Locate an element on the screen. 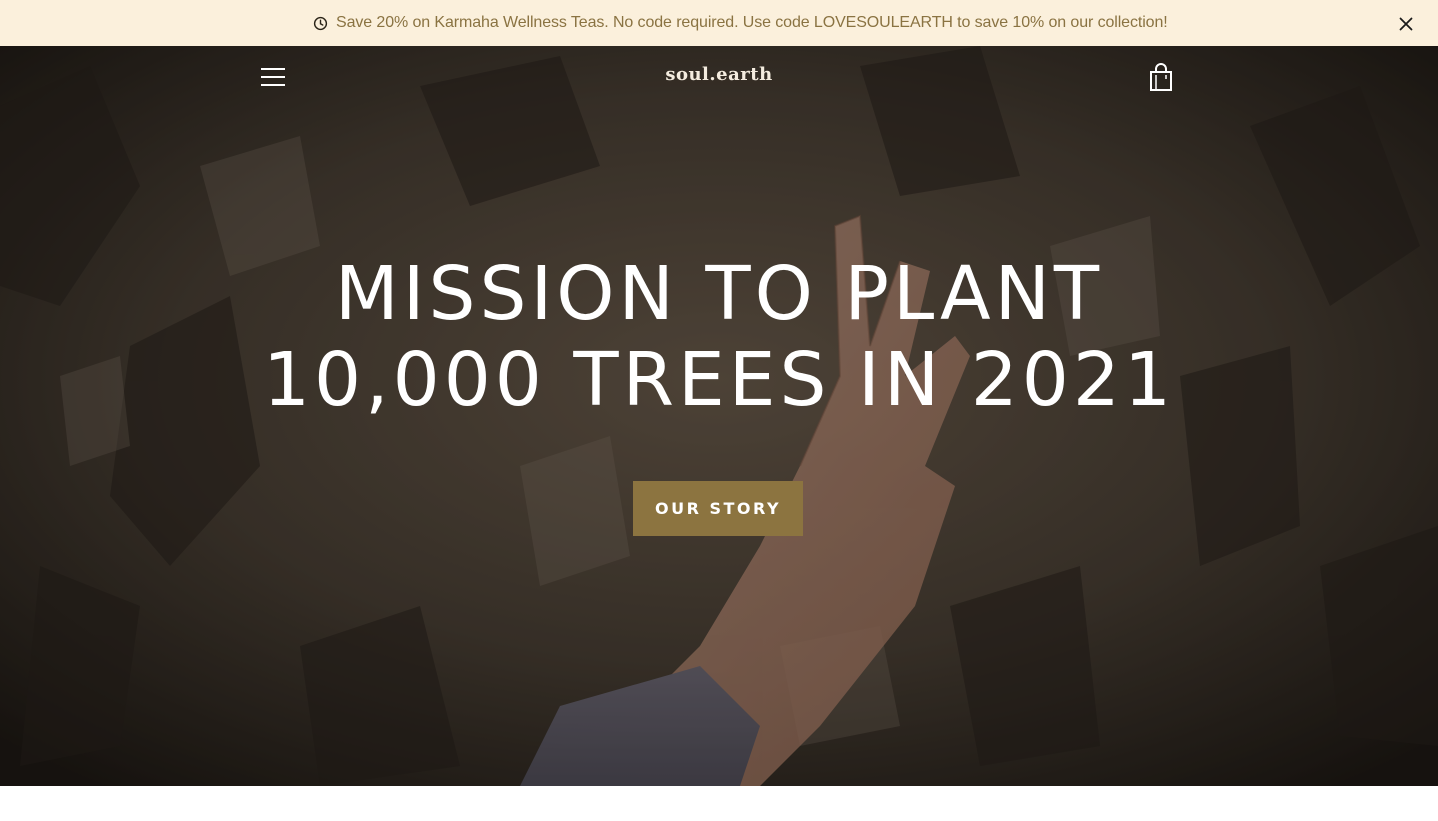  hero-headline-line-2: 10,000 TREES IN 2021 is located at coordinates (719, 380).